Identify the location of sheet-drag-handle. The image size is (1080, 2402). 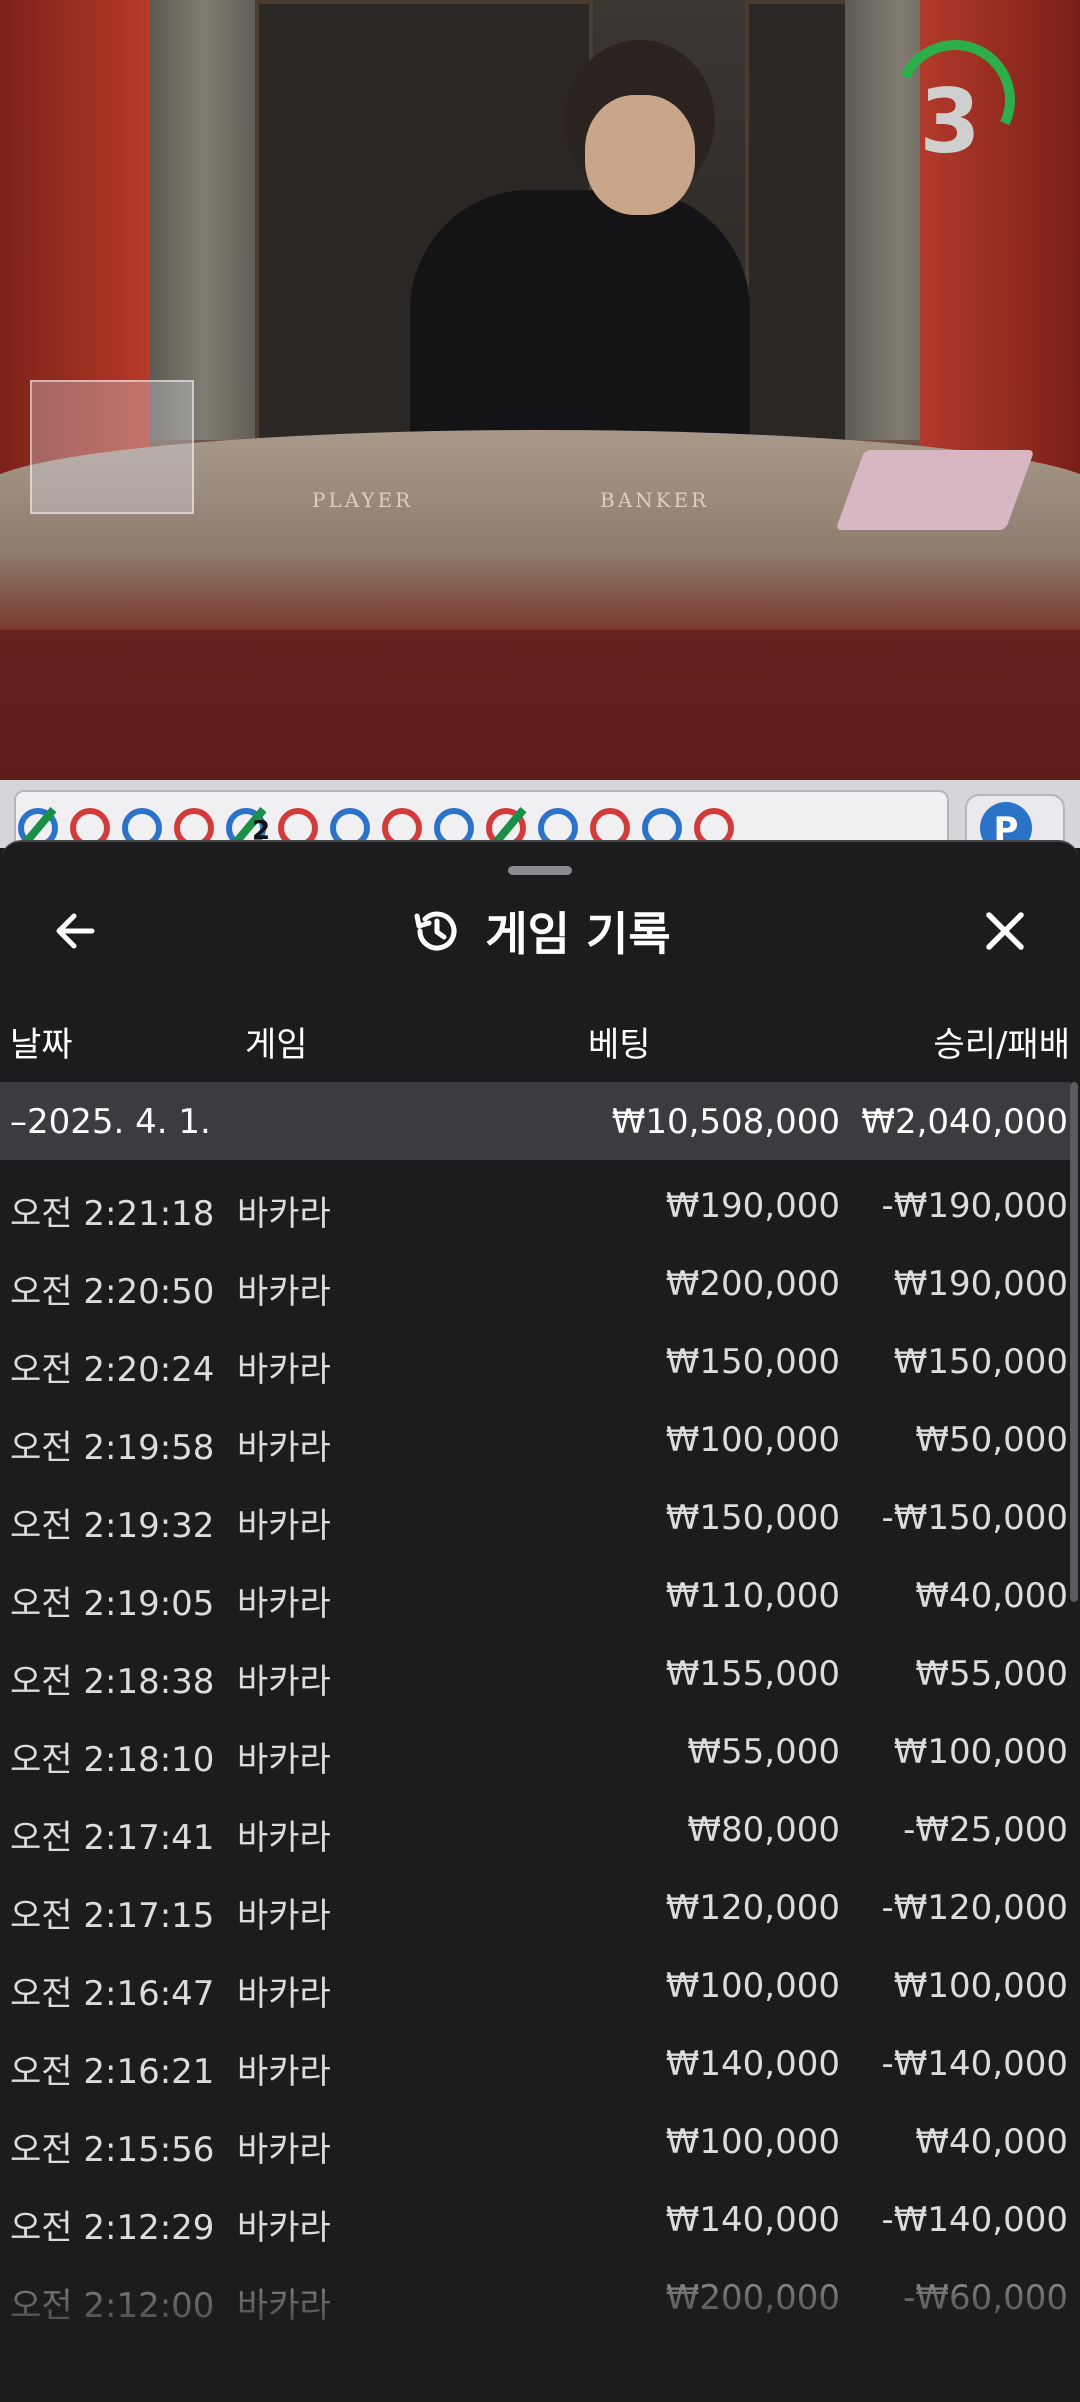
(540, 870).